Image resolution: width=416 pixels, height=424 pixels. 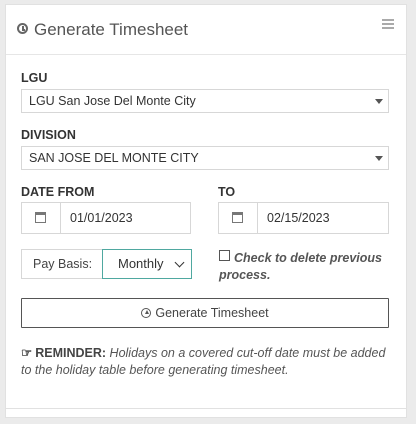 I want to click on division-selected-value: SAN JOSE DEL MONTE CITY, so click(x=114, y=158).